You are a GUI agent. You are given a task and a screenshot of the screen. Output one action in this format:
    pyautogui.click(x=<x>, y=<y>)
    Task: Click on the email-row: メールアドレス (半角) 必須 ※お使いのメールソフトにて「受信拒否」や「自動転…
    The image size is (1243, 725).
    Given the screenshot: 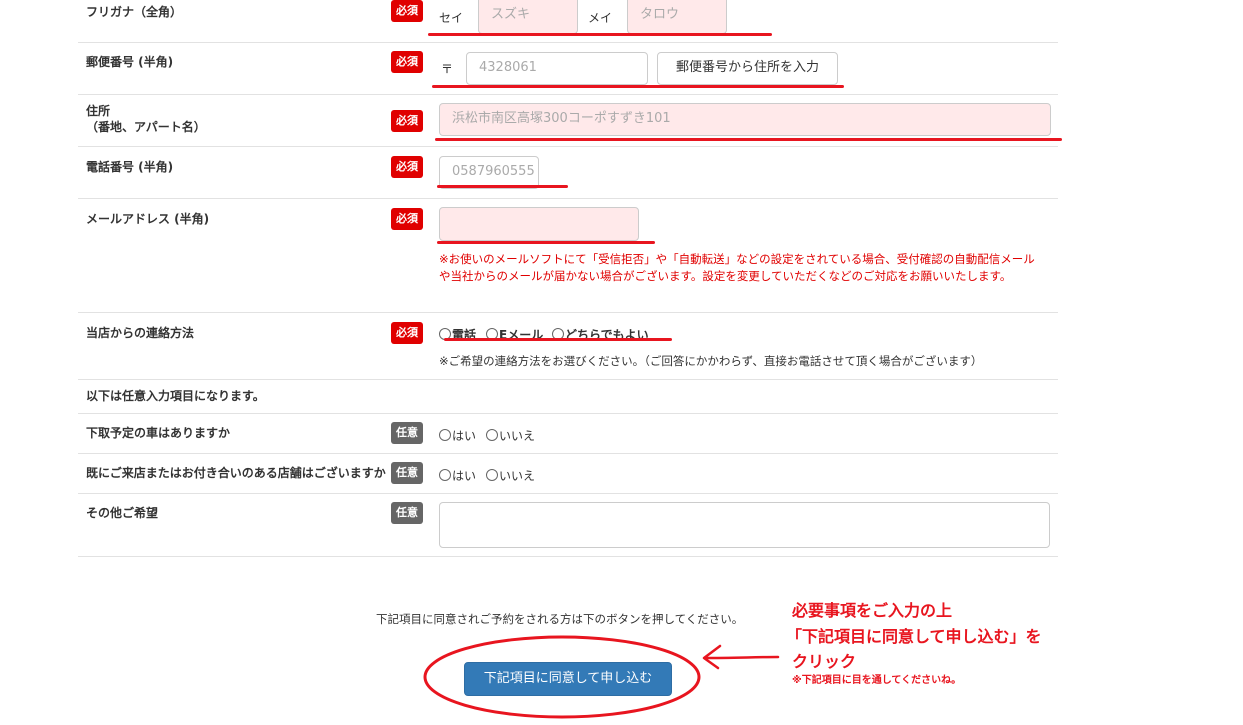 What is the action you would take?
    pyautogui.click(x=568, y=256)
    